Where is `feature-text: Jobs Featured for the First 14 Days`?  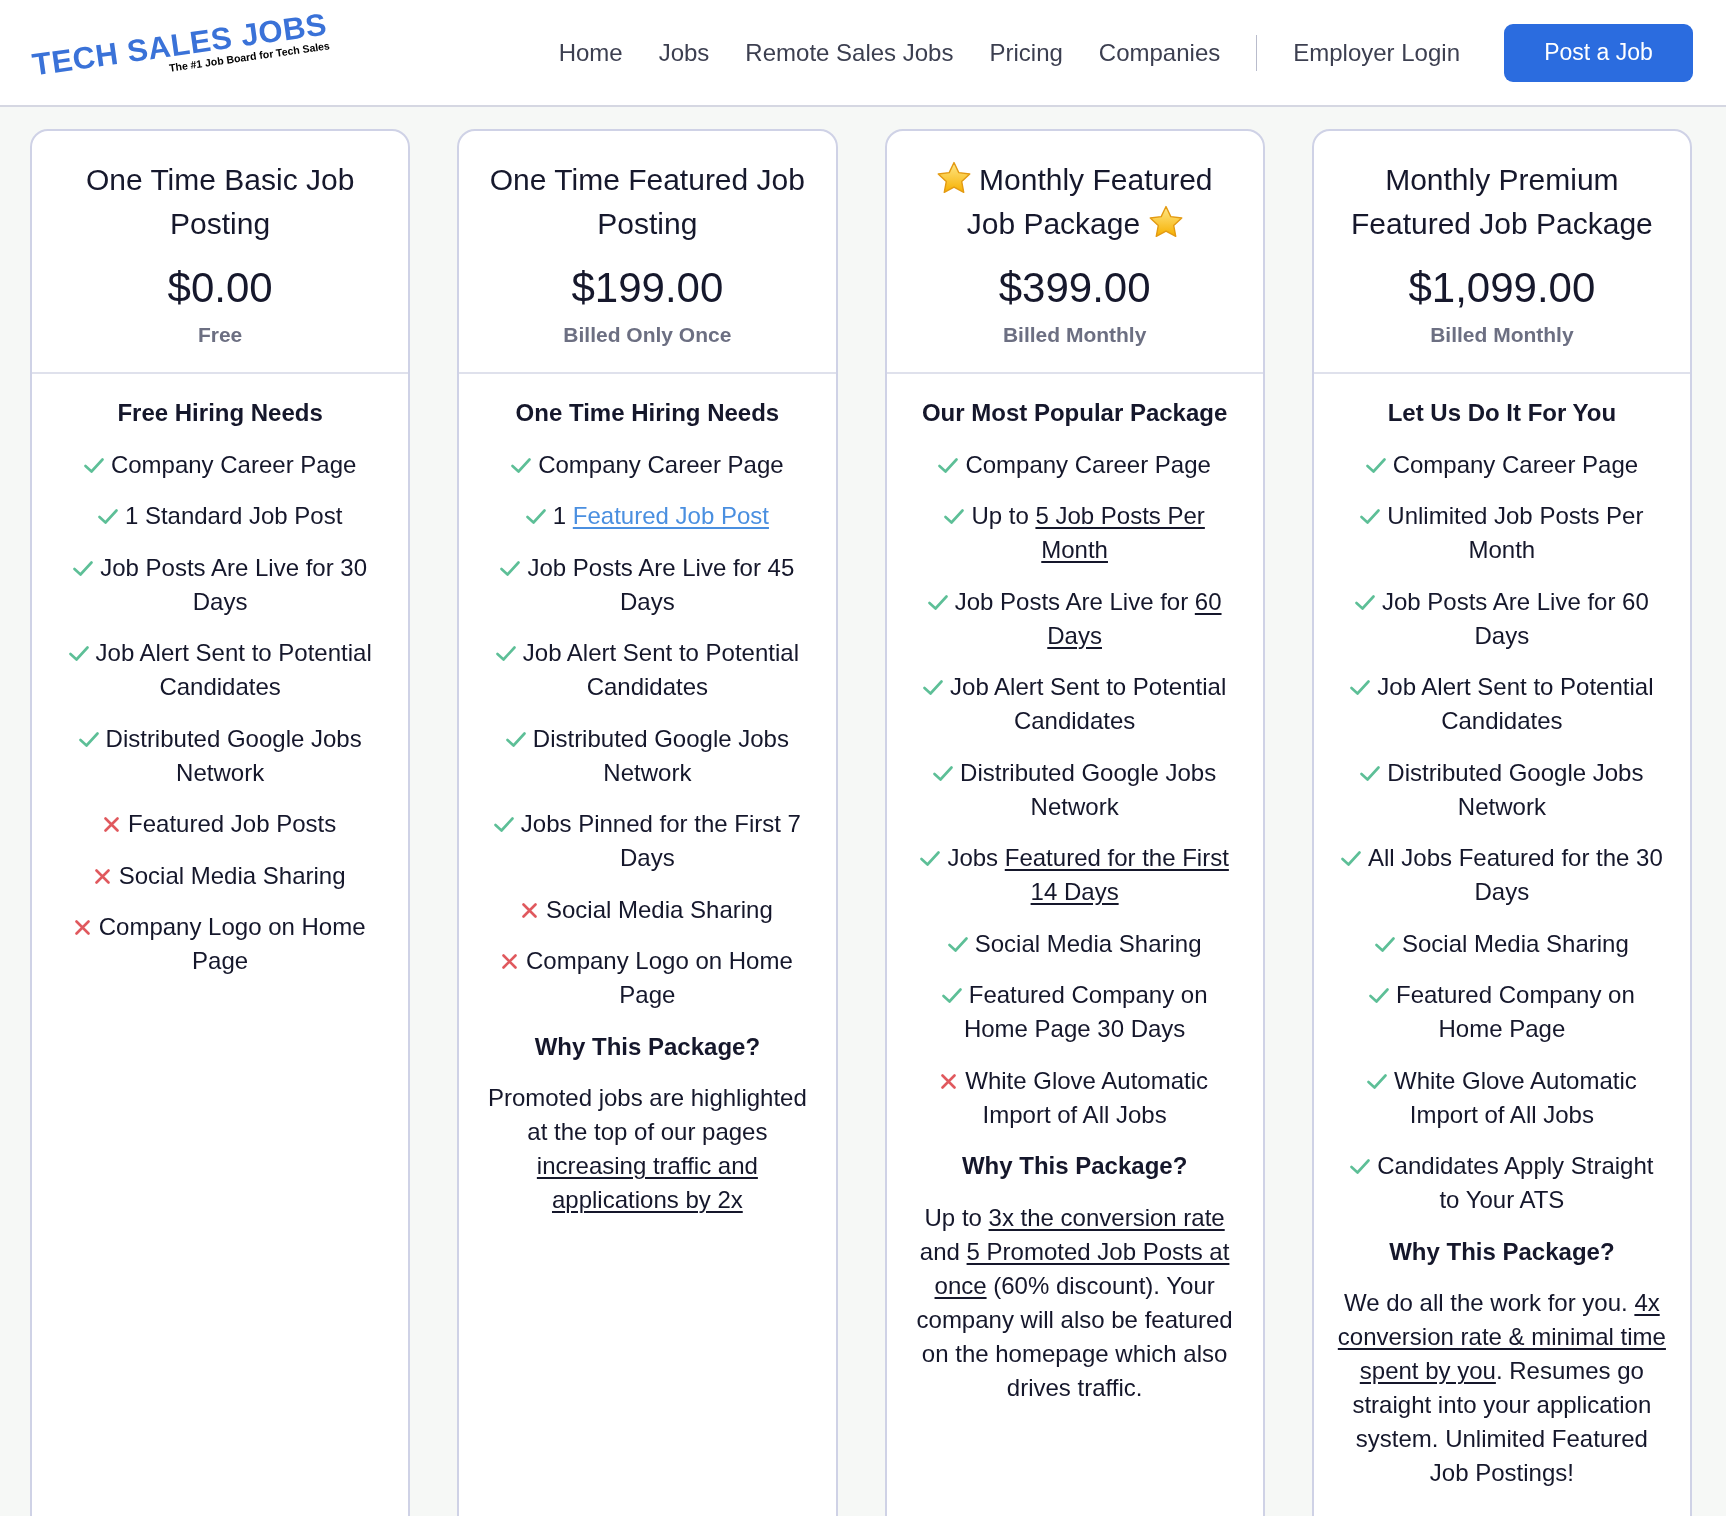
feature-text: Jobs Featured for the First 14 Days is located at coordinates (1088, 874).